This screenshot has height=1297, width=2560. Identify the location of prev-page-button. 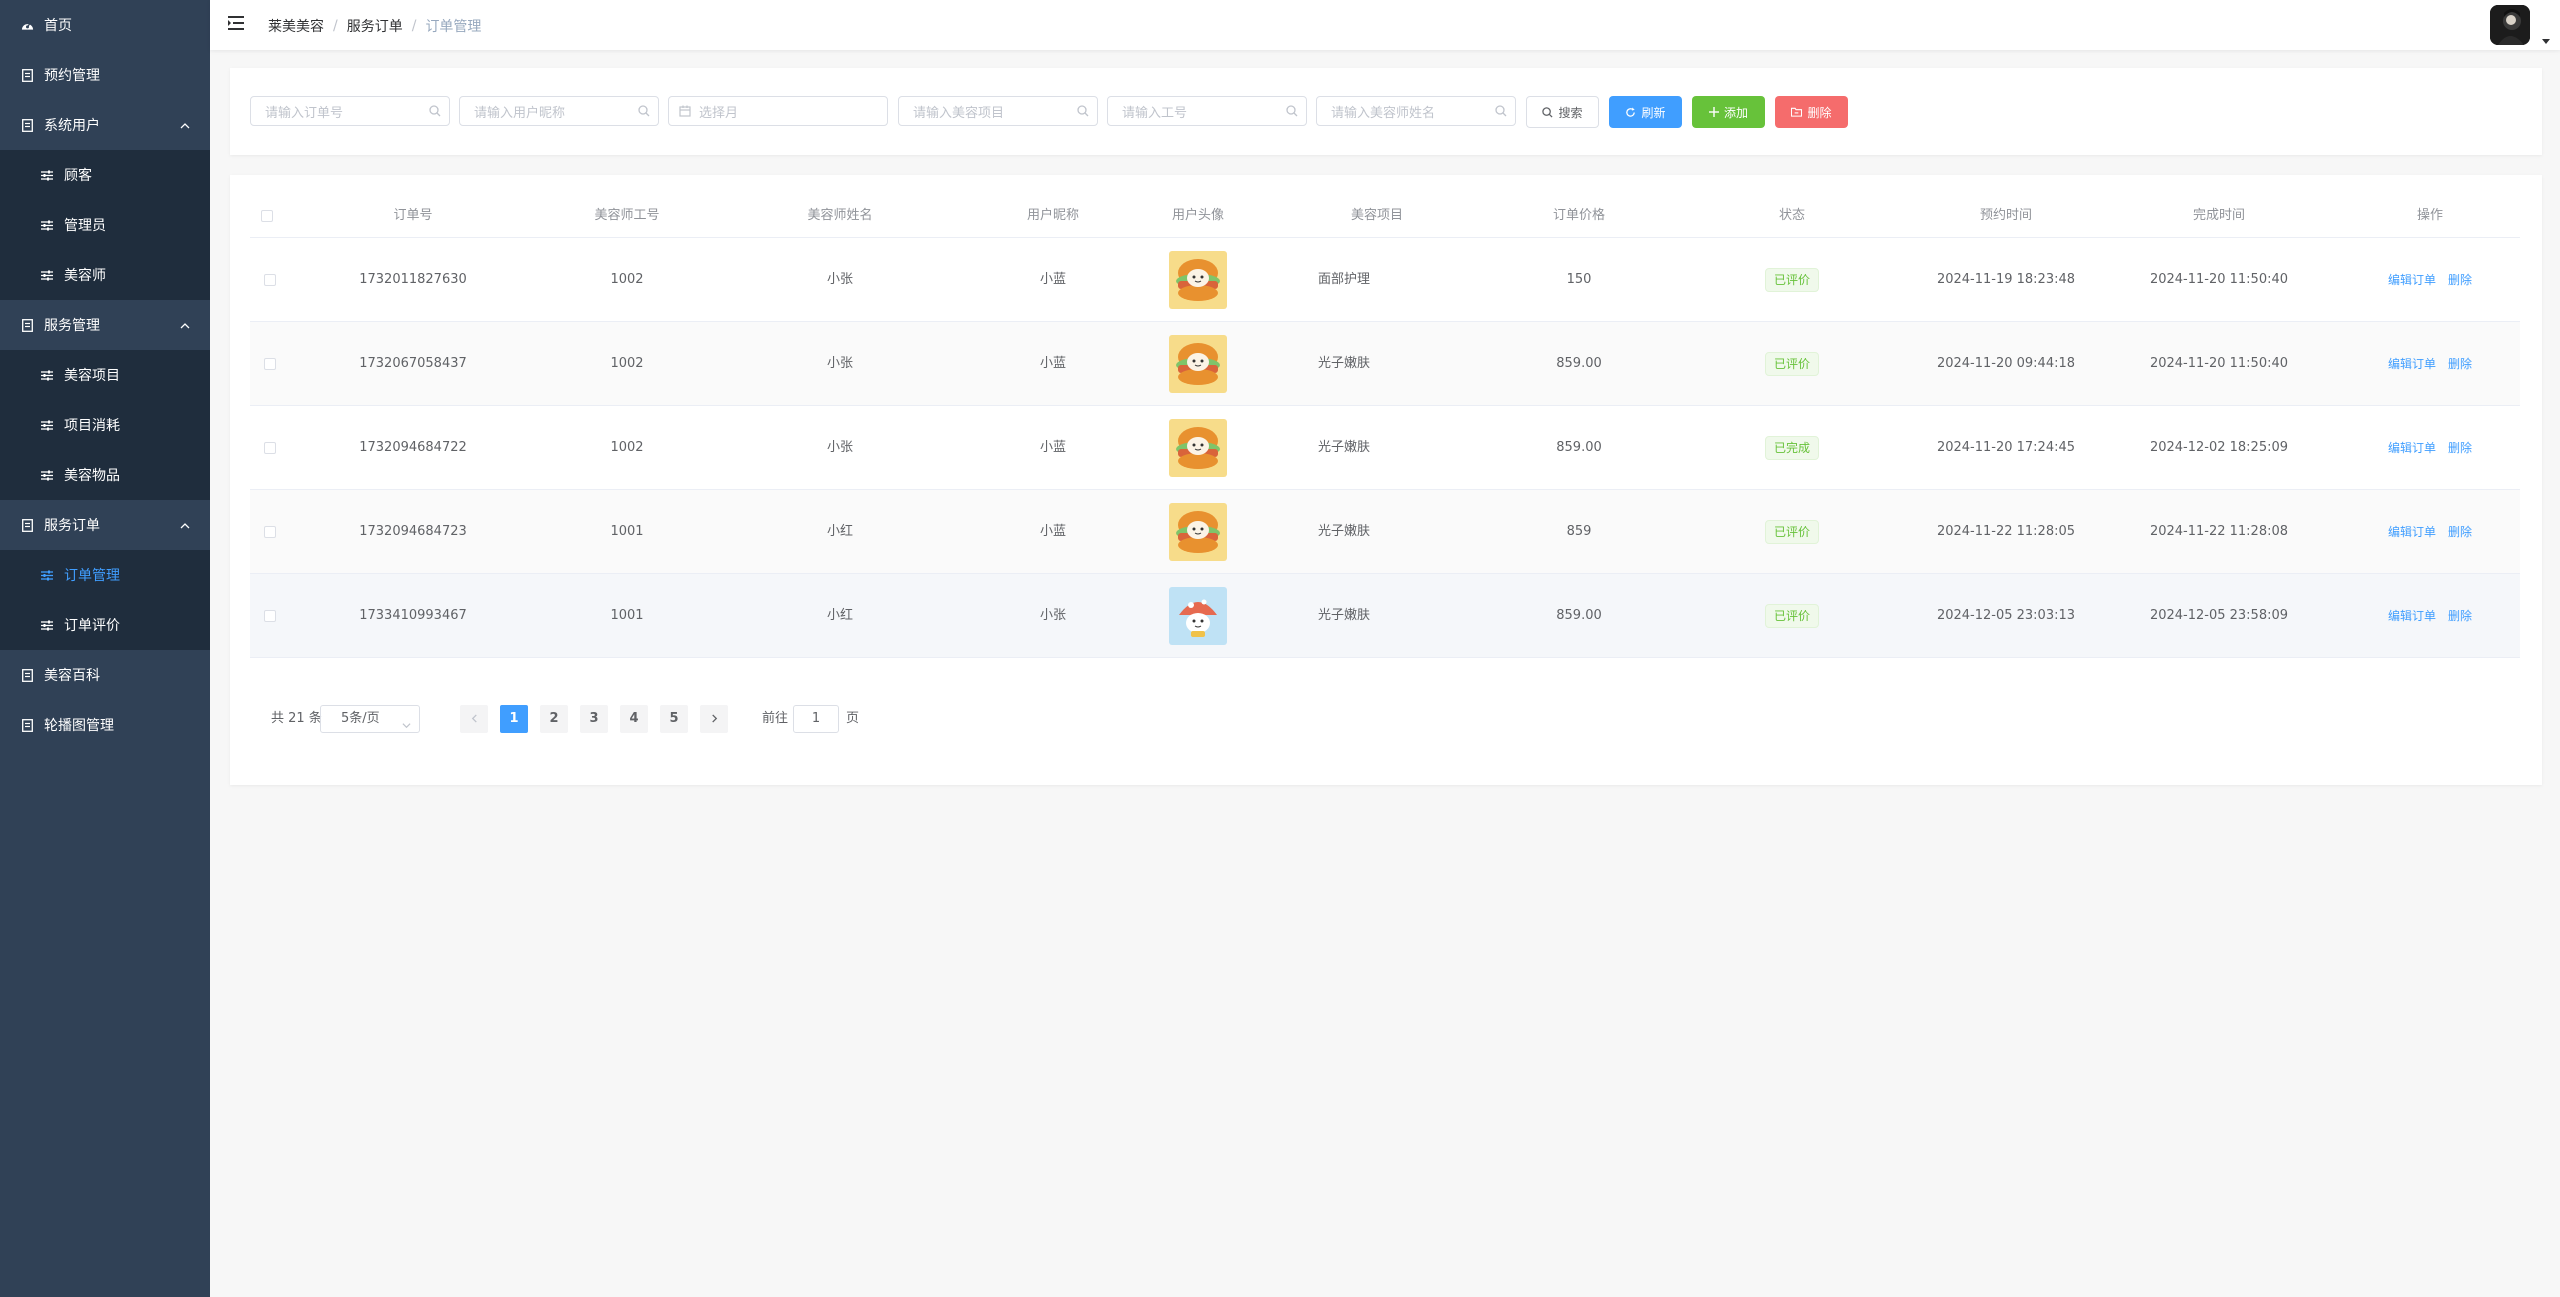
(474, 719).